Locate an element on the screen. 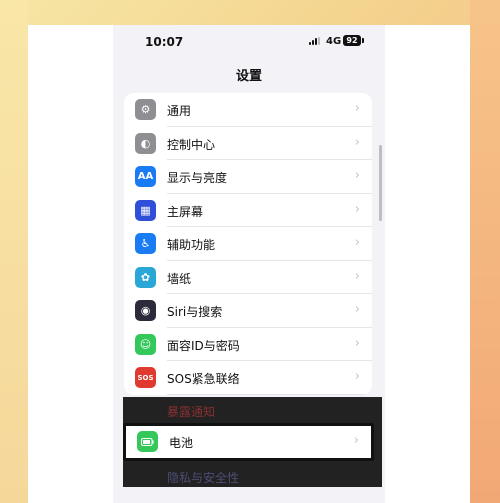  settings-row: ◐ 控制中心 › is located at coordinates (248, 143).